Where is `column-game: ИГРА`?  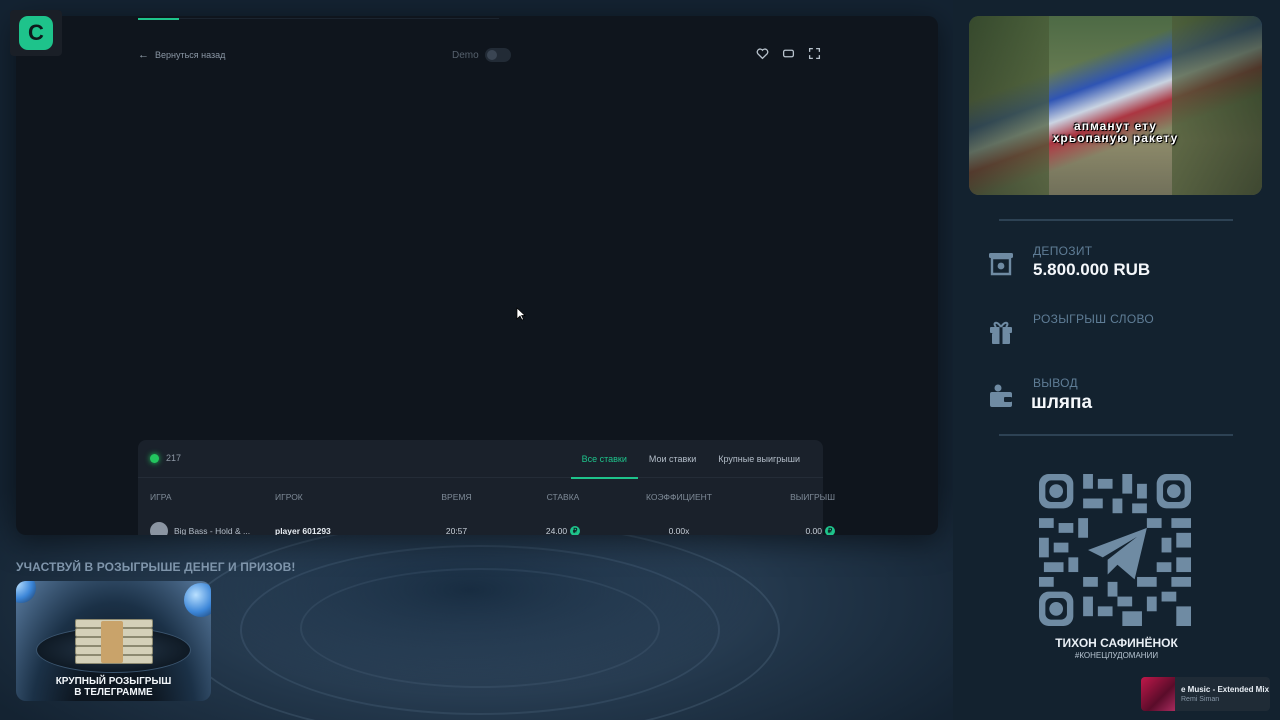 column-game: ИГРА is located at coordinates (161, 497).